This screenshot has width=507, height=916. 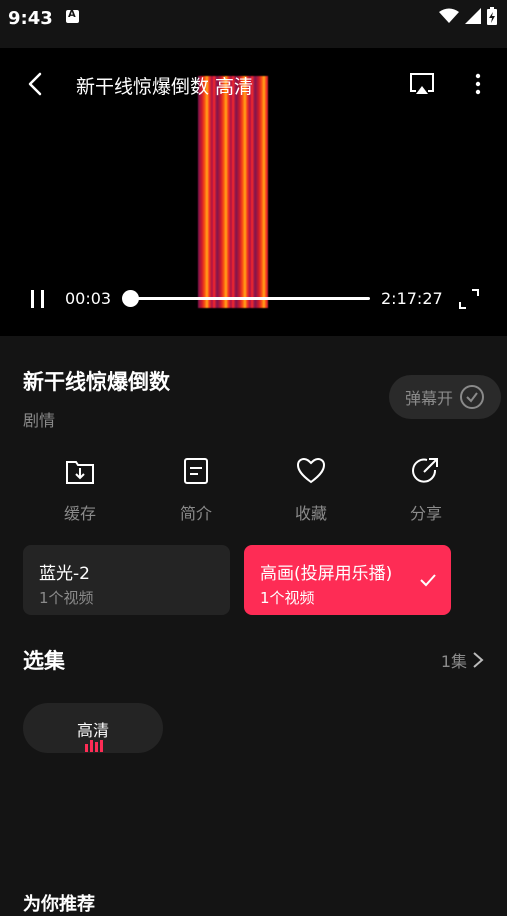 I want to click on status-icons, so click(x=468, y=16).